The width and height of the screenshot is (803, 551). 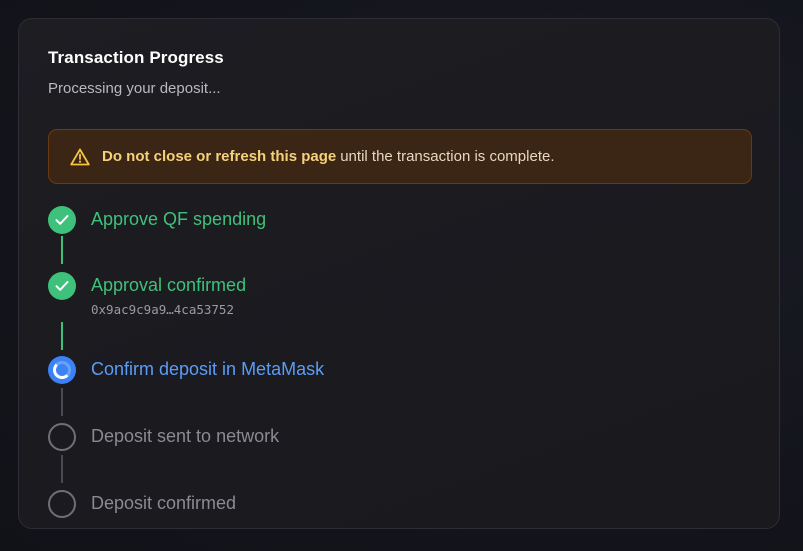 What do you see at coordinates (348, 438) in the screenshot?
I see `step-deposit-sent: Deposit sent to network` at bounding box center [348, 438].